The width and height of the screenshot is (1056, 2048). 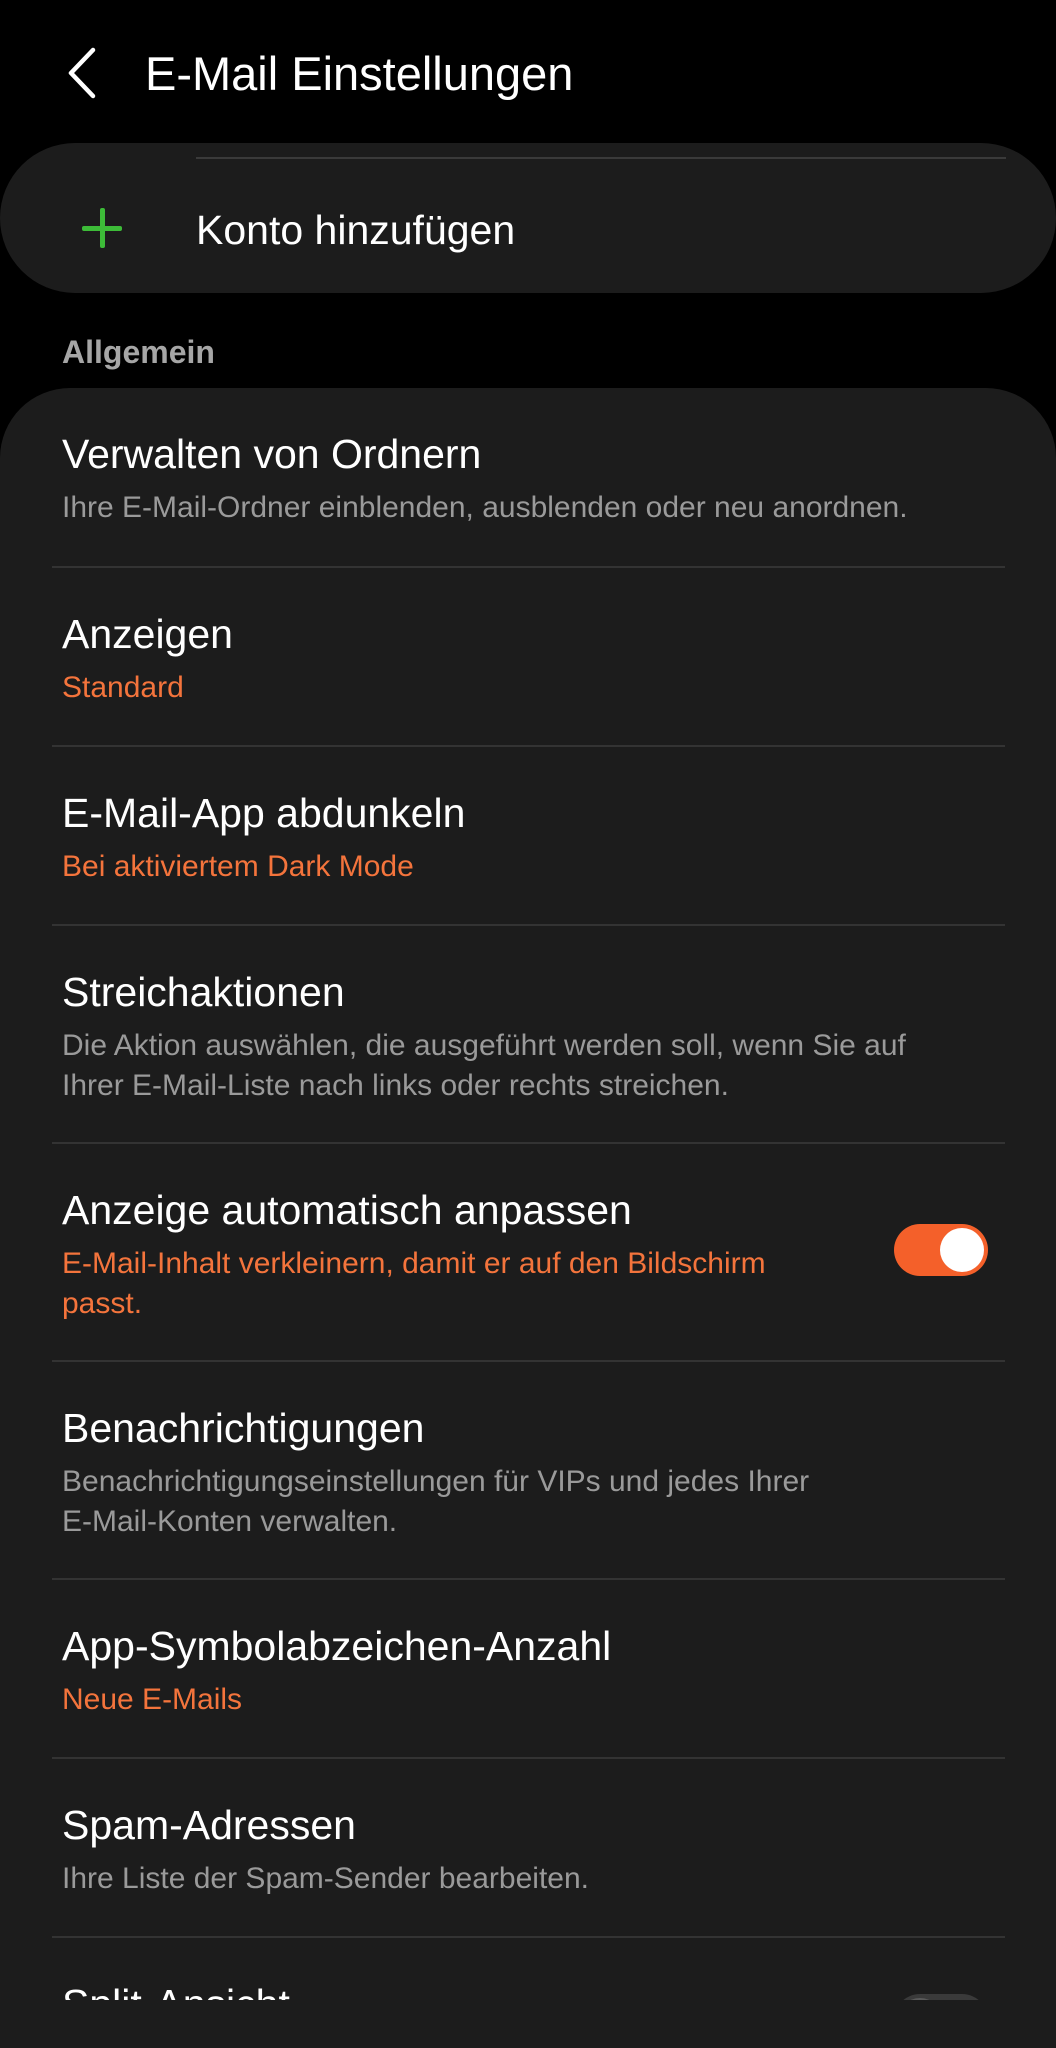 I want to click on setting-value: Standard, so click(x=123, y=687).